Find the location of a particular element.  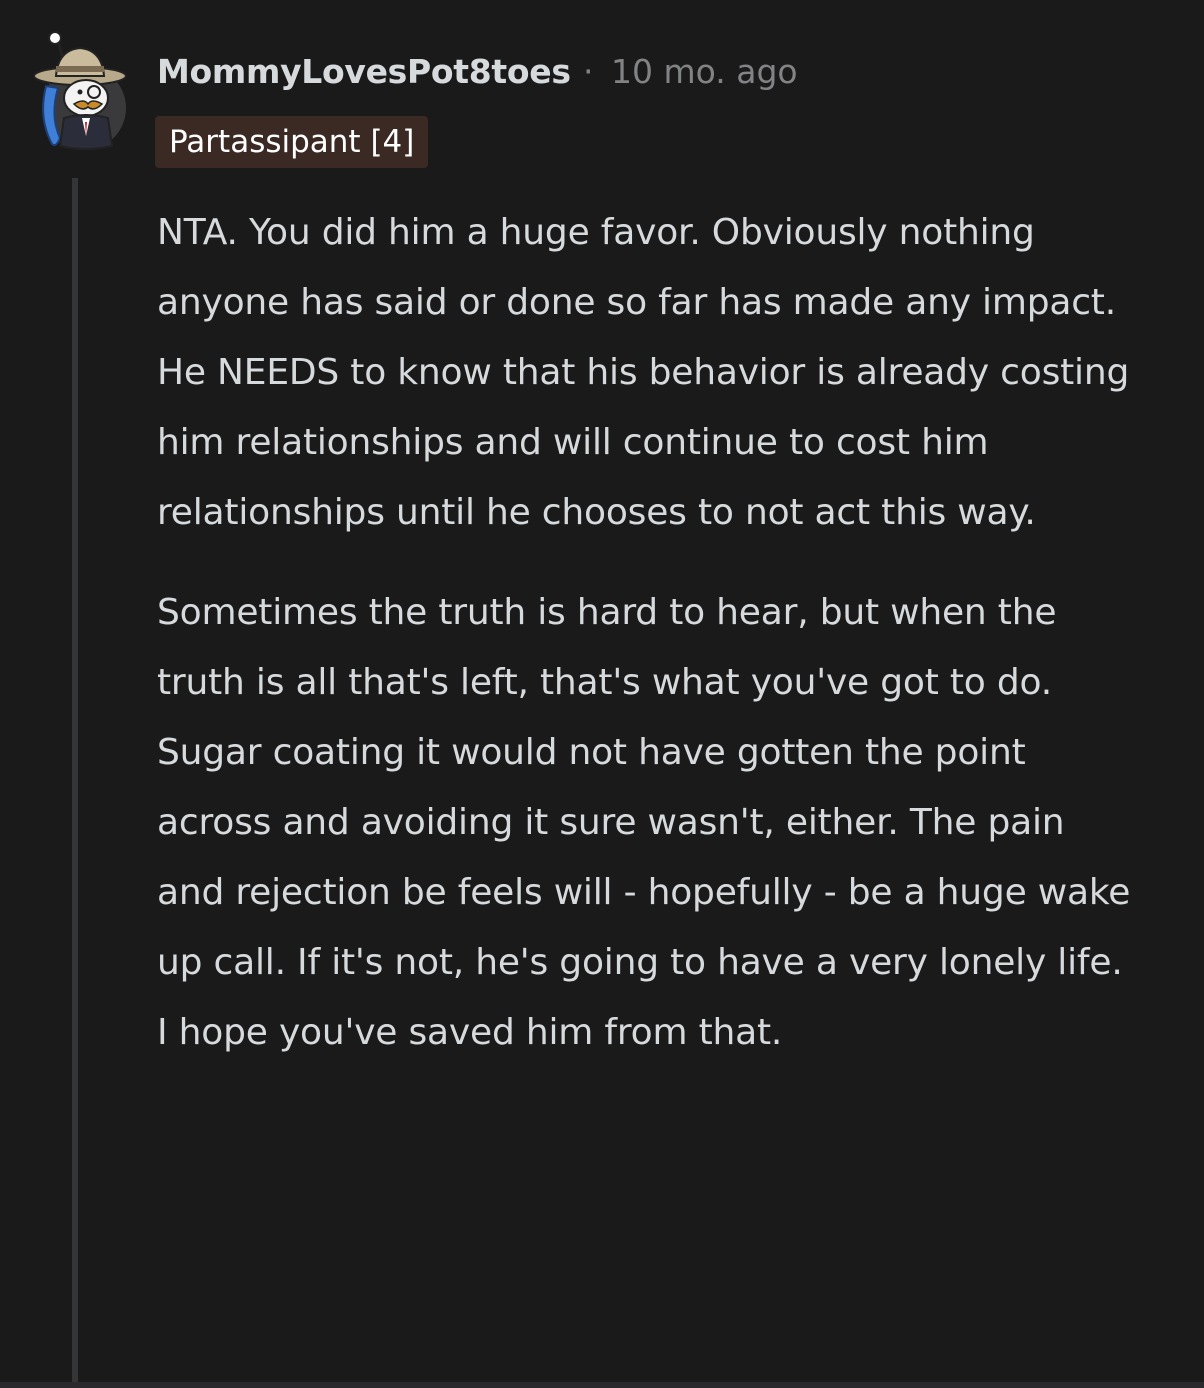

user-avatar is located at coordinates (78, 90).